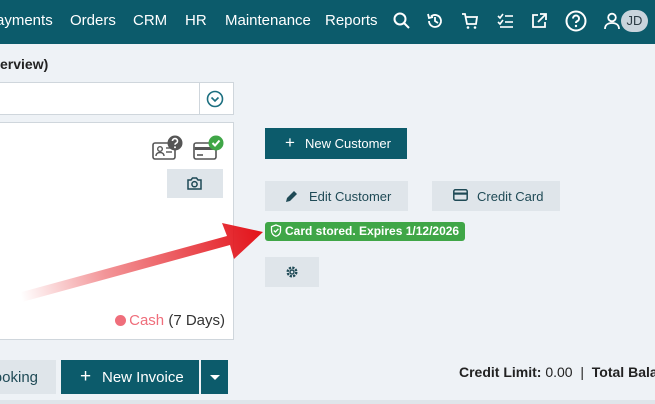 This screenshot has height=404, width=655. I want to click on status-dot, so click(121, 320).